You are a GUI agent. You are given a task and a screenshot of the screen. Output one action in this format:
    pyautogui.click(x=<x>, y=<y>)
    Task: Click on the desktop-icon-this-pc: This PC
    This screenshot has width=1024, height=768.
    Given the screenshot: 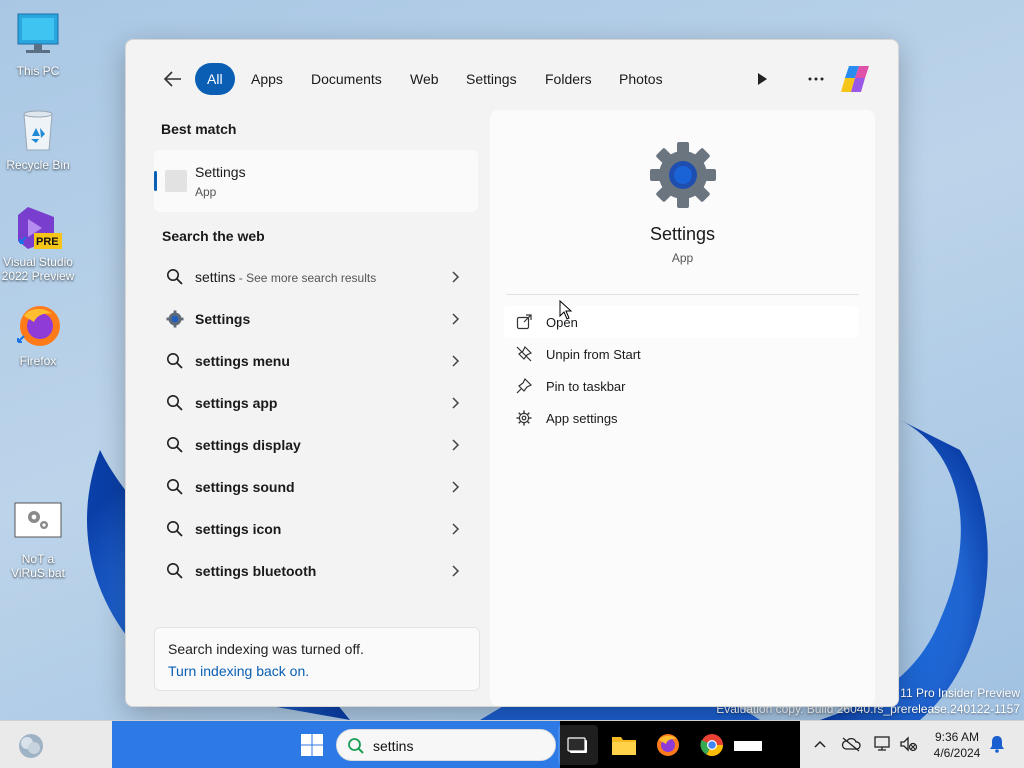 What is the action you would take?
    pyautogui.click(x=38, y=45)
    